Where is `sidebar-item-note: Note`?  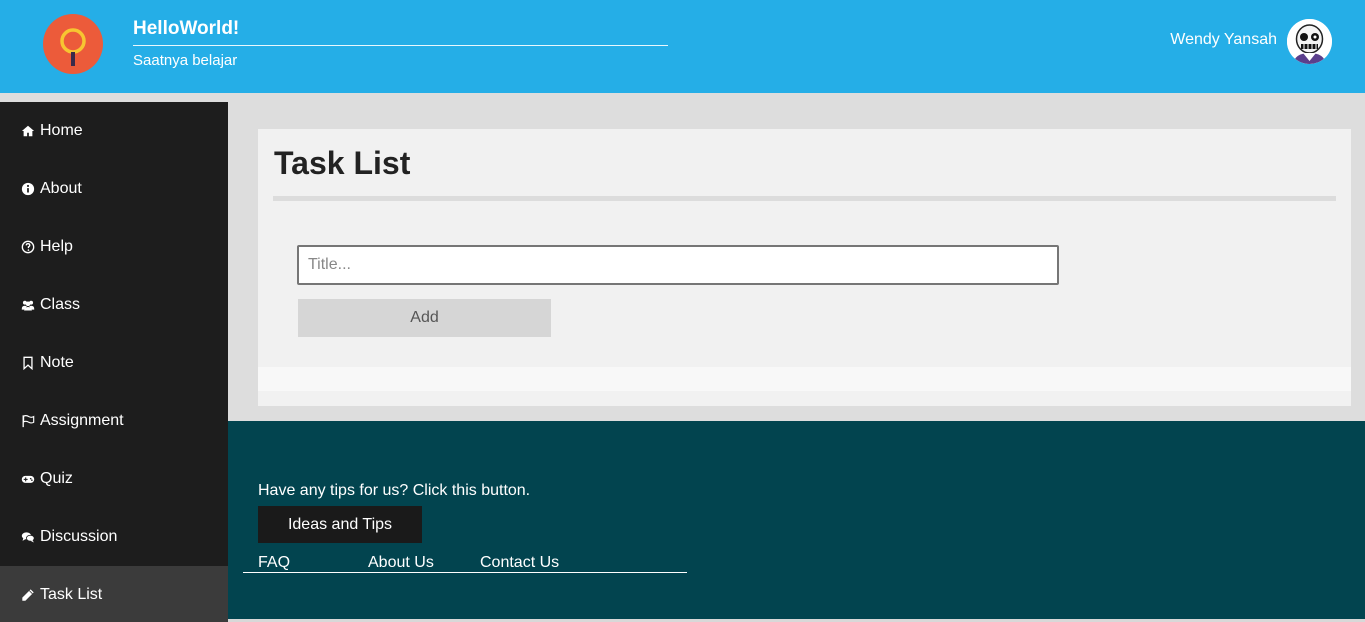 sidebar-item-note: Note is located at coordinates (114, 363).